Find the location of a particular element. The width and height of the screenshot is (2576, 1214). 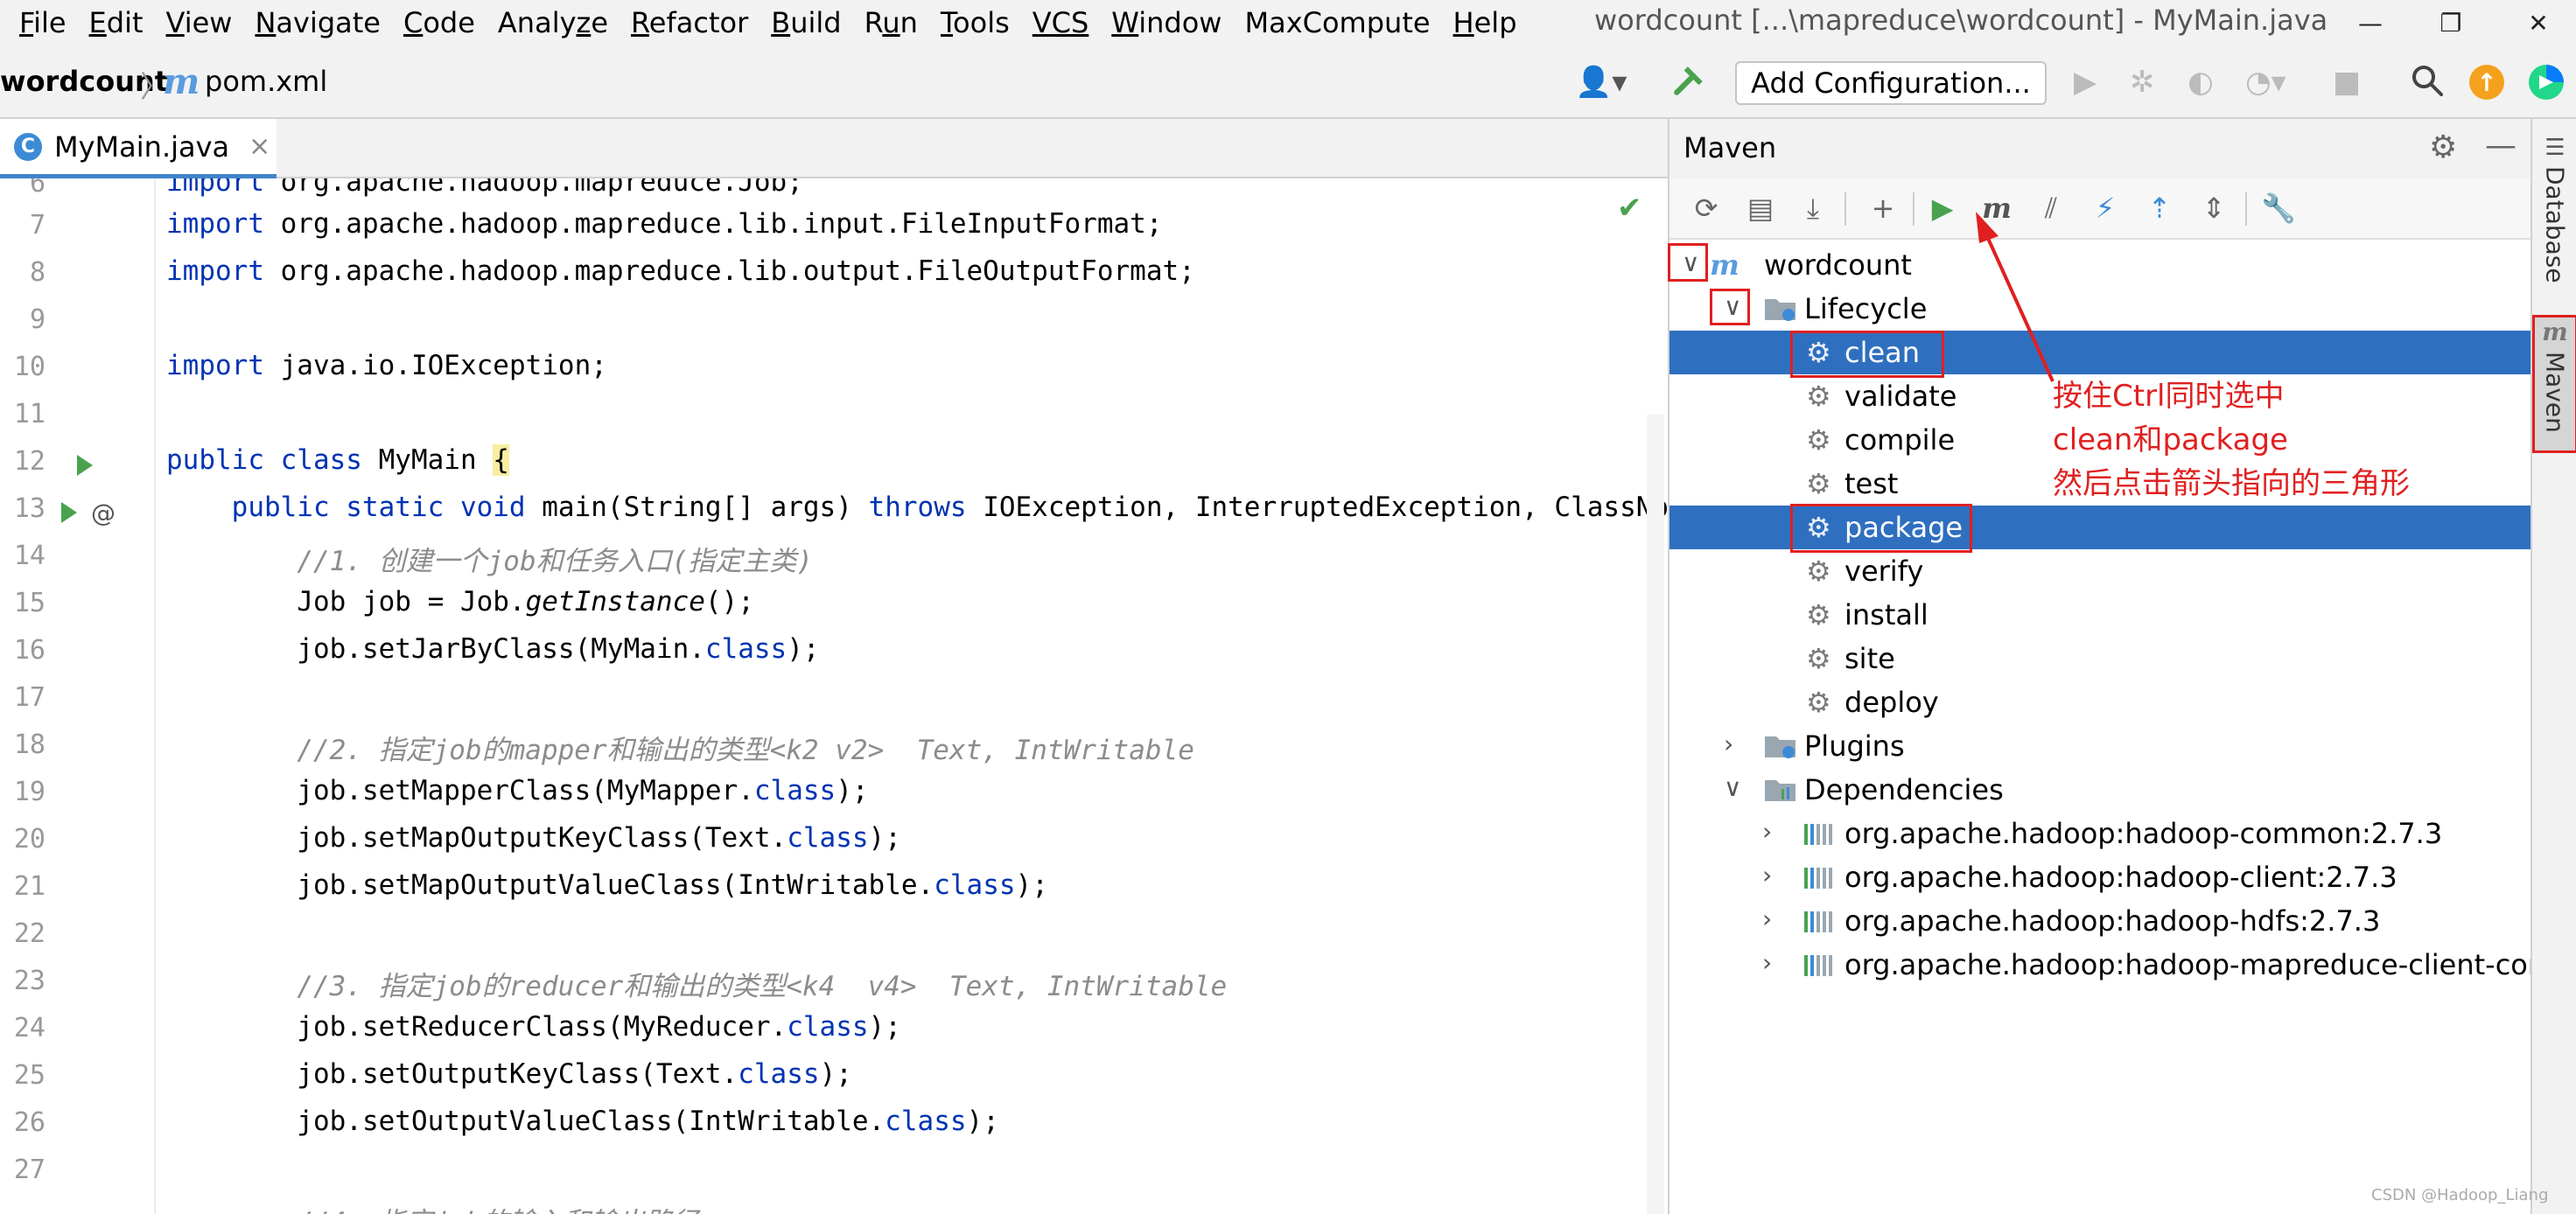

tree-row-lifecycle: ∨ Lifecycle is located at coordinates (2101, 309).